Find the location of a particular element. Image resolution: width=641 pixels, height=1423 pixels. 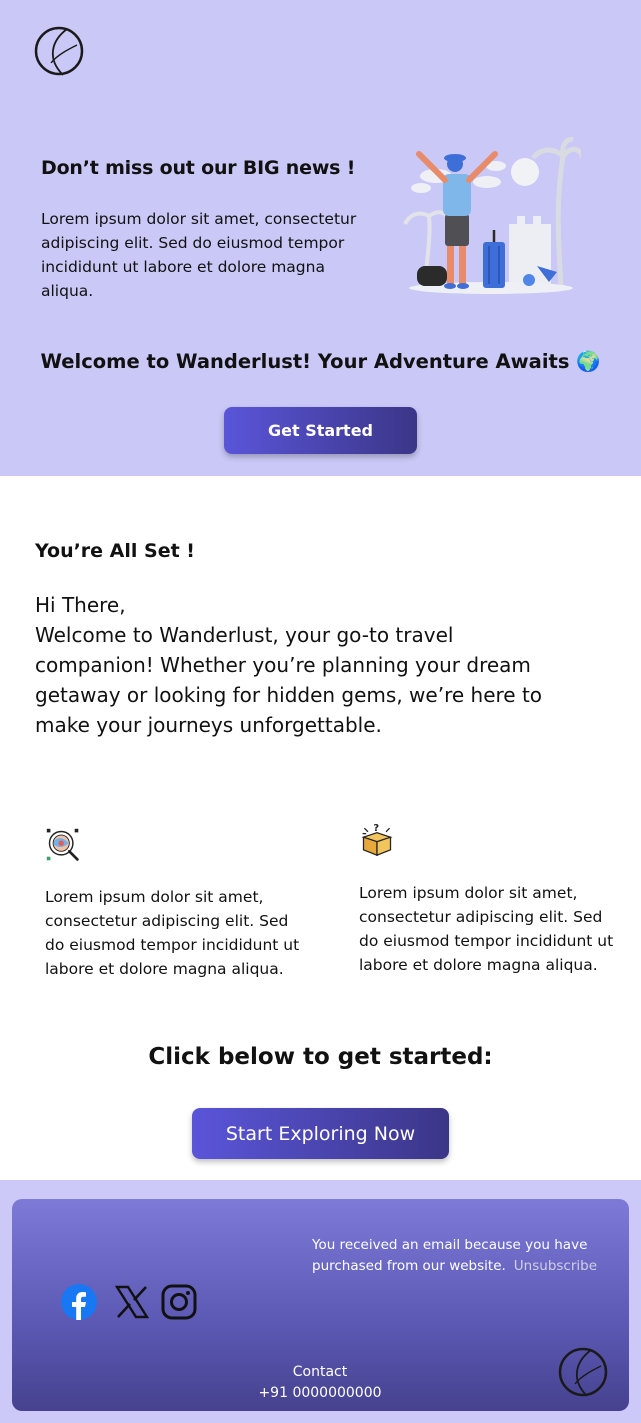

explore-map-icon is located at coordinates (65, 847).